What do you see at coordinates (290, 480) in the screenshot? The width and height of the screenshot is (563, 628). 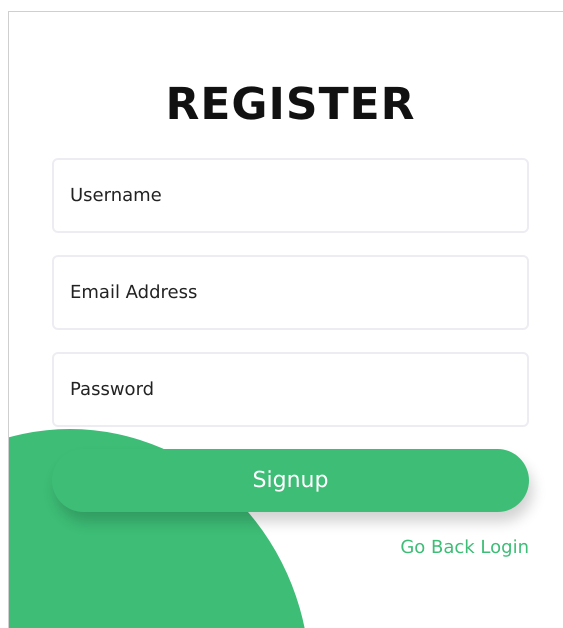 I see `signup-button: Signup` at bounding box center [290, 480].